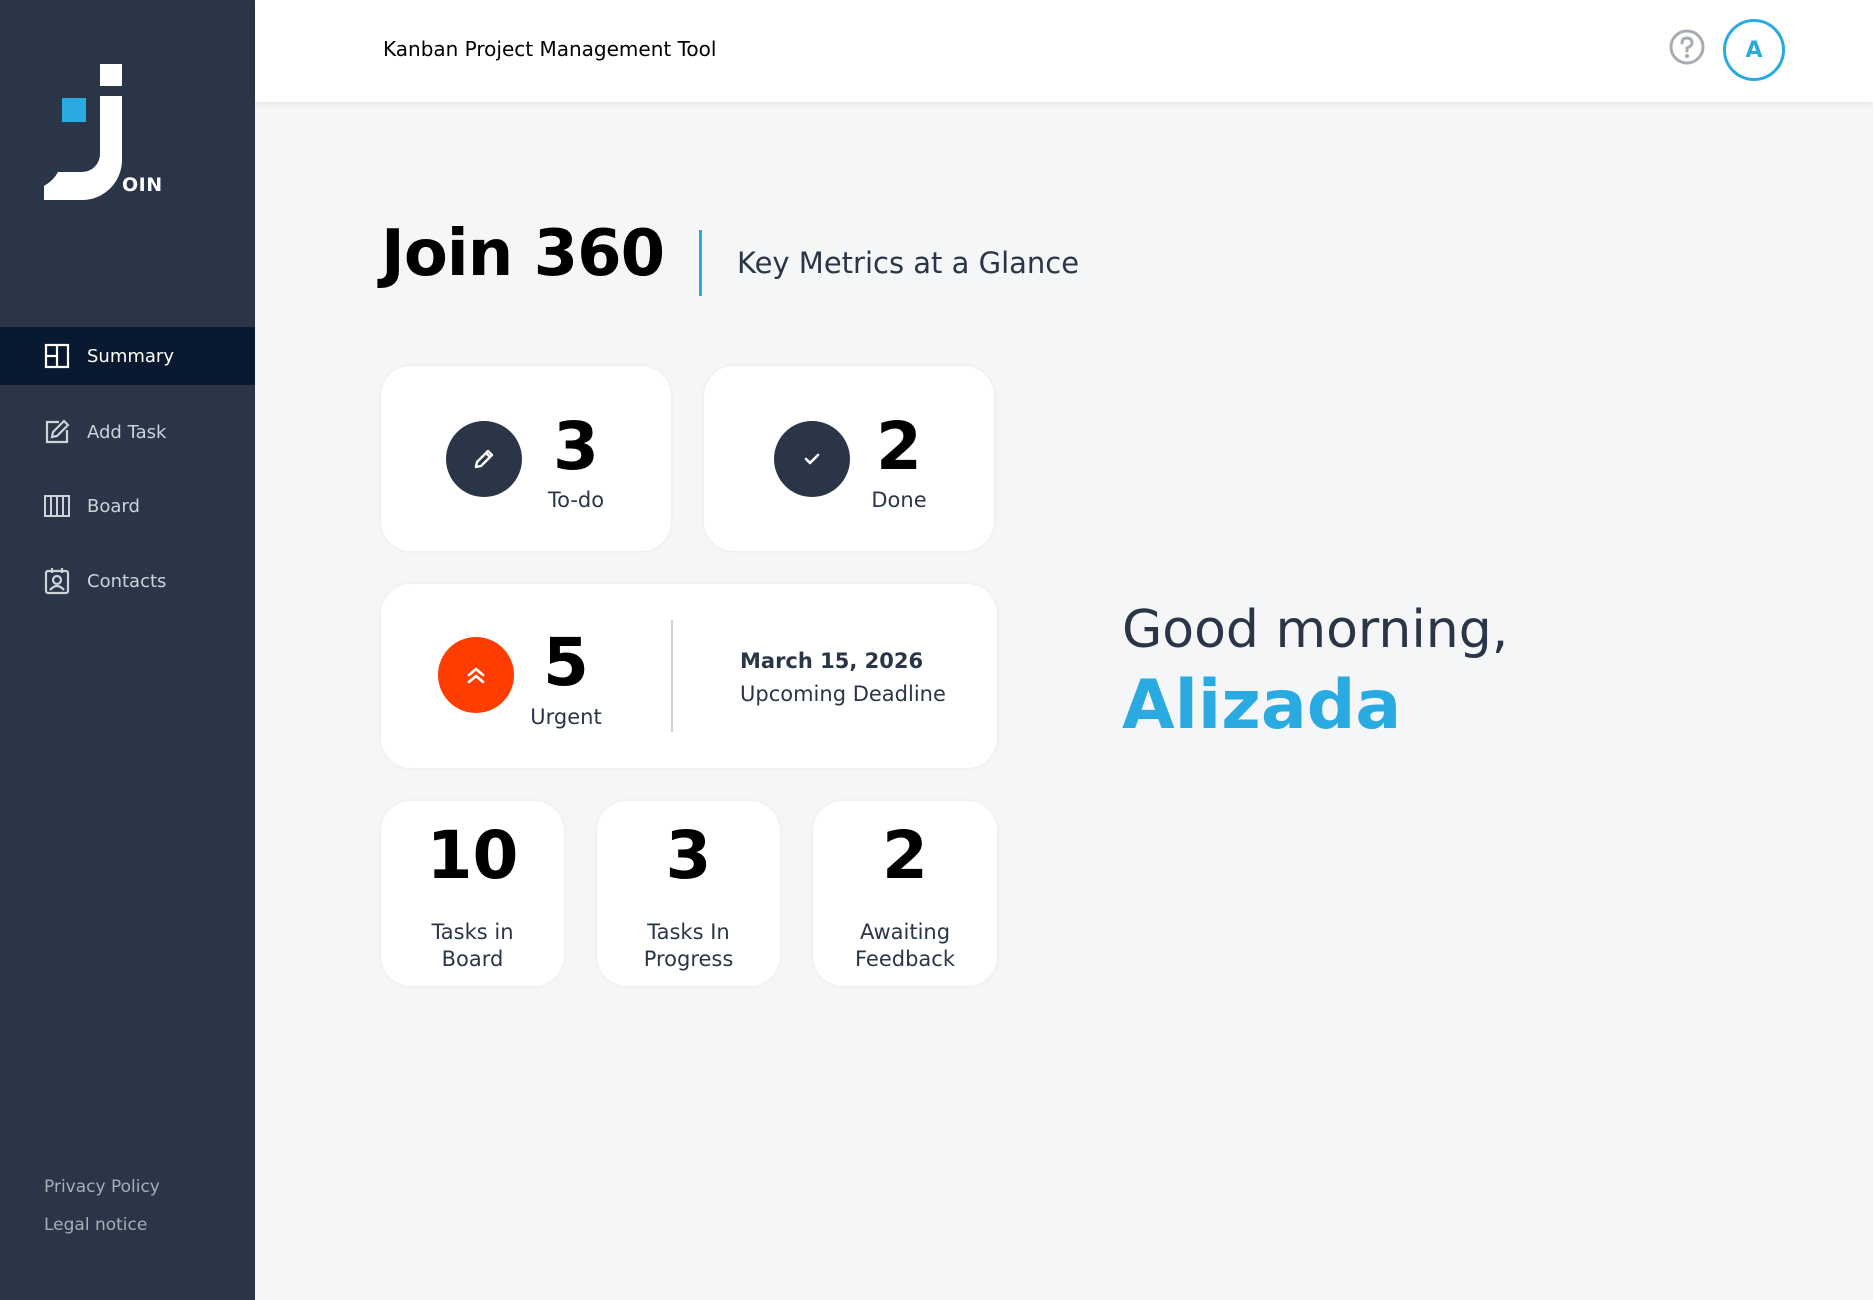 Image resolution: width=1873 pixels, height=1300 pixels. Describe the element at coordinates (57, 356) in the screenshot. I see `summary-icon` at that location.